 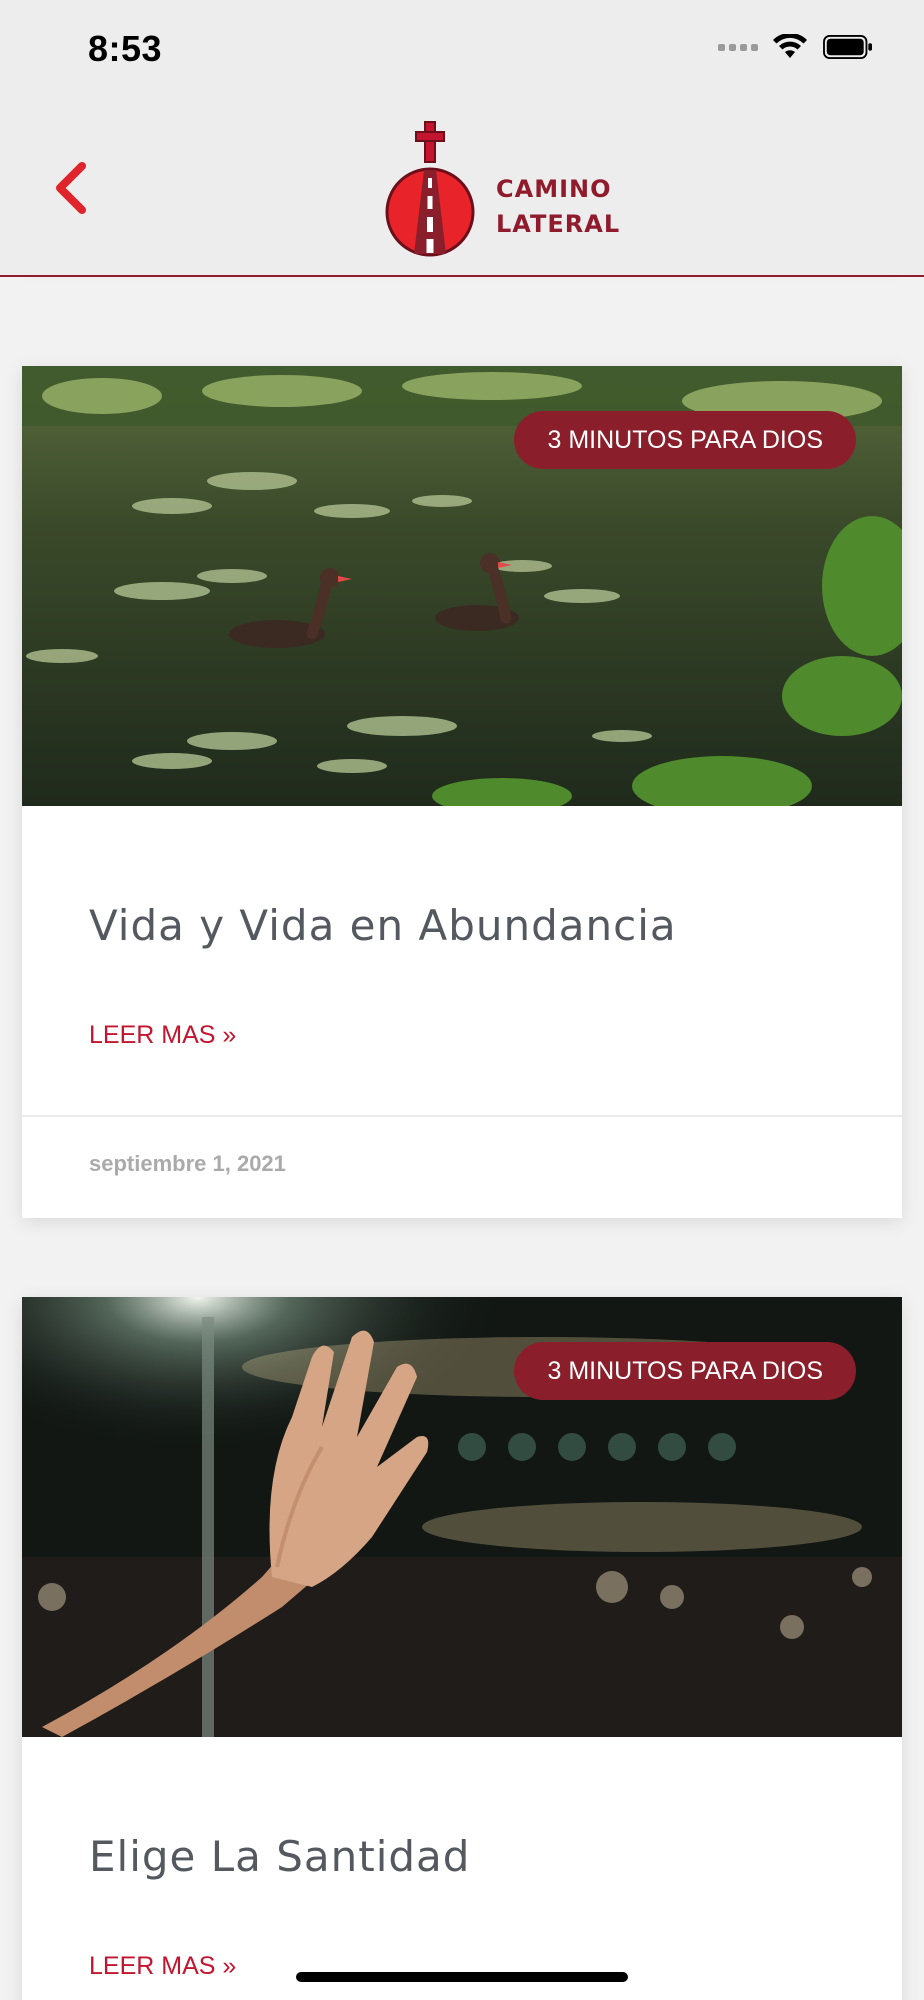 What do you see at coordinates (462, 1977) in the screenshot?
I see `home-indicator` at bounding box center [462, 1977].